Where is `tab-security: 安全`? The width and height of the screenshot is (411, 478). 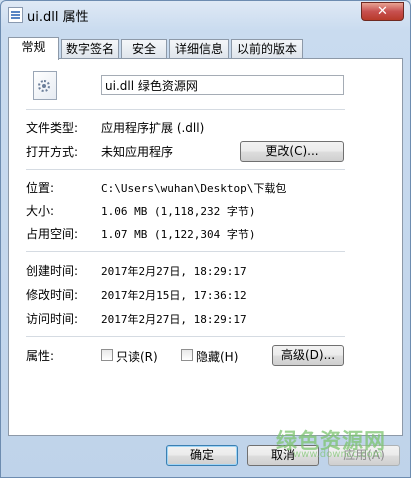 tab-security: 安全 is located at coordinates (144, 48).